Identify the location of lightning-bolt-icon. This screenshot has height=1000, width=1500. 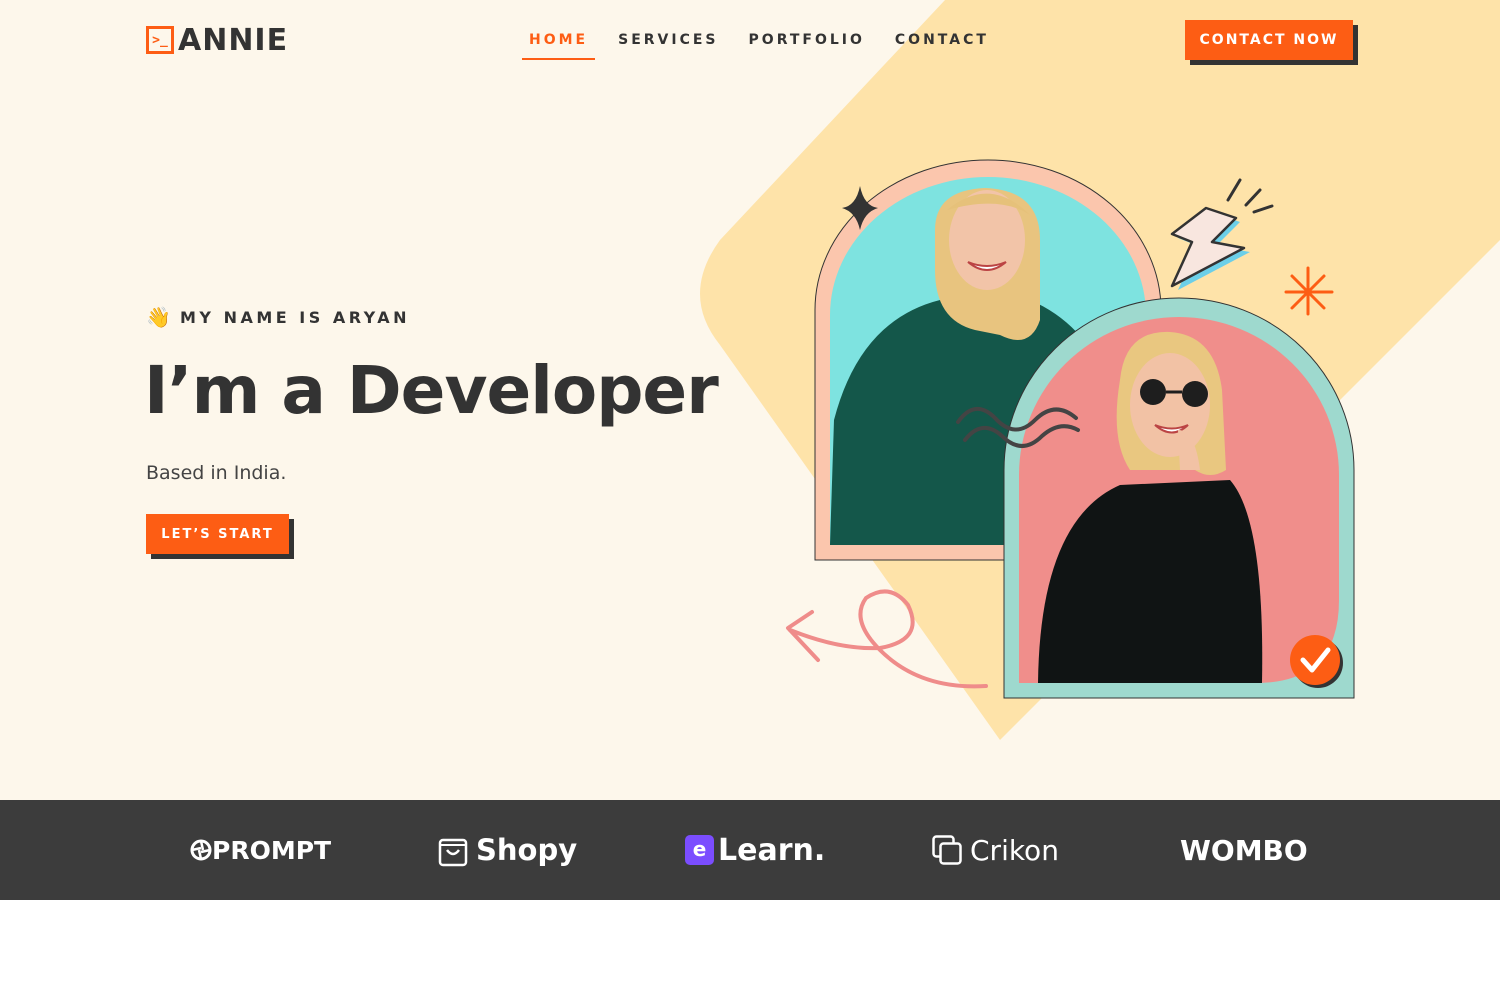
(1222, 234).